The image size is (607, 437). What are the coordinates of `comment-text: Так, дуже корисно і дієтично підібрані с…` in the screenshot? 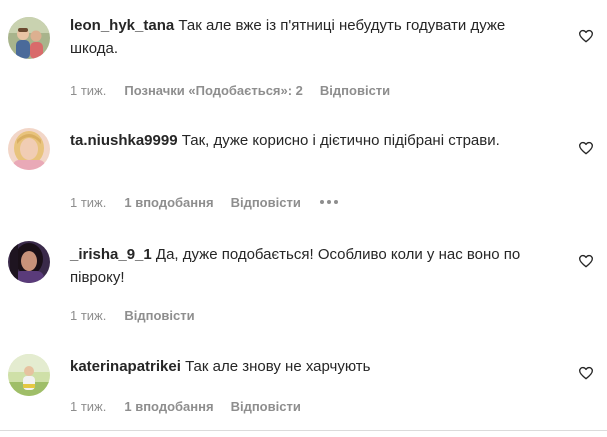 It's located at (340, 140).